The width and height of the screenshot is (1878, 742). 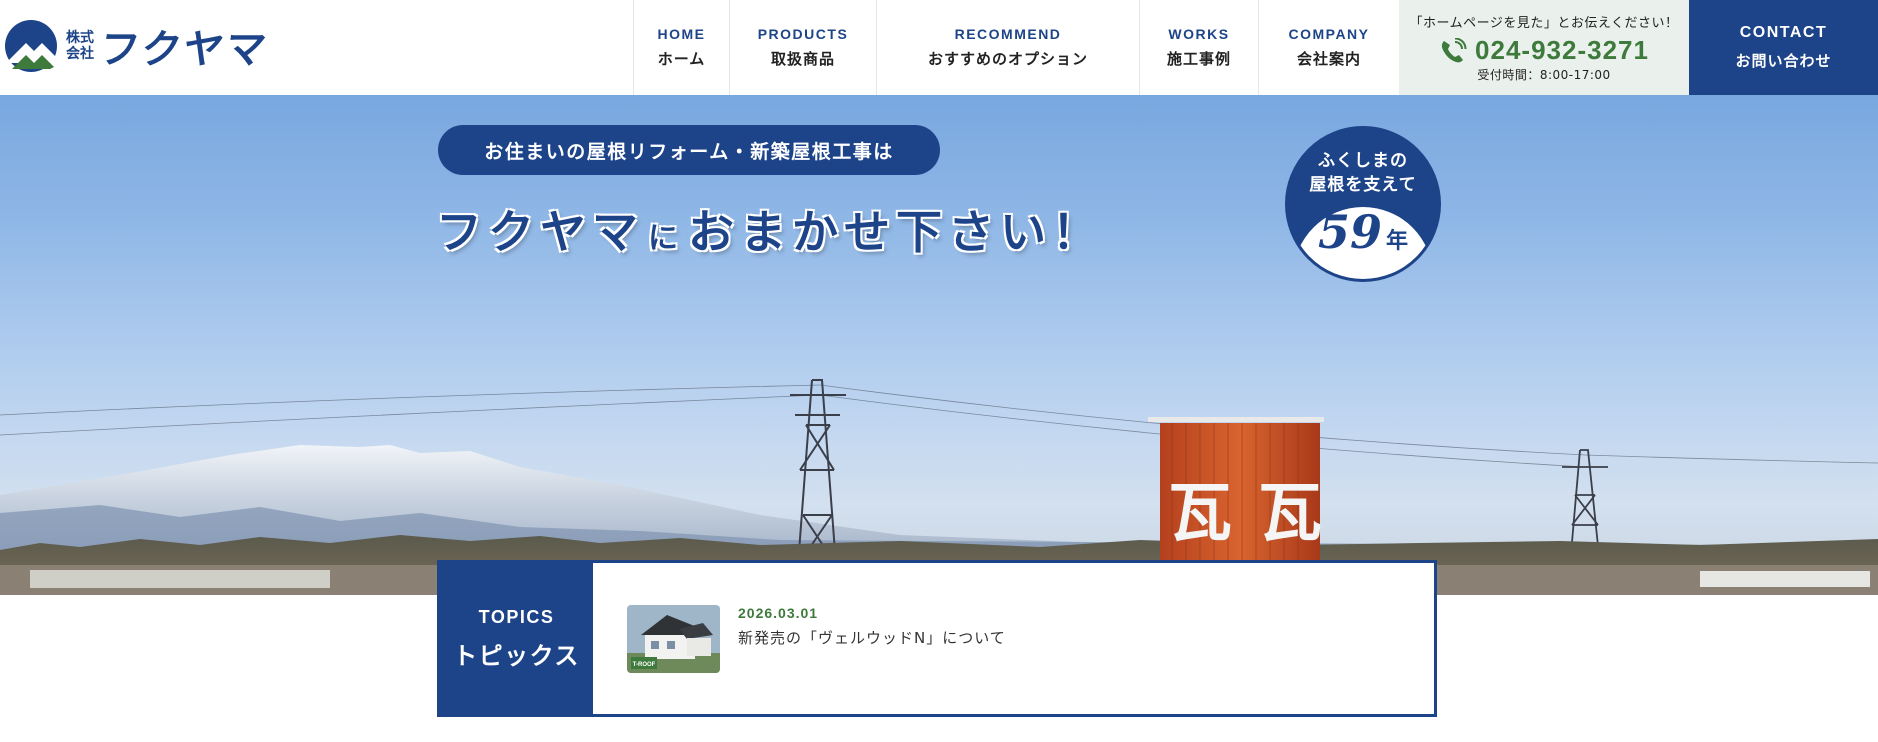 What do you see at coordinates (1783, 47) in the screenshot?
I see `contact-button: CONTACT お問い合わせ` at bounding box center [1783, 47].